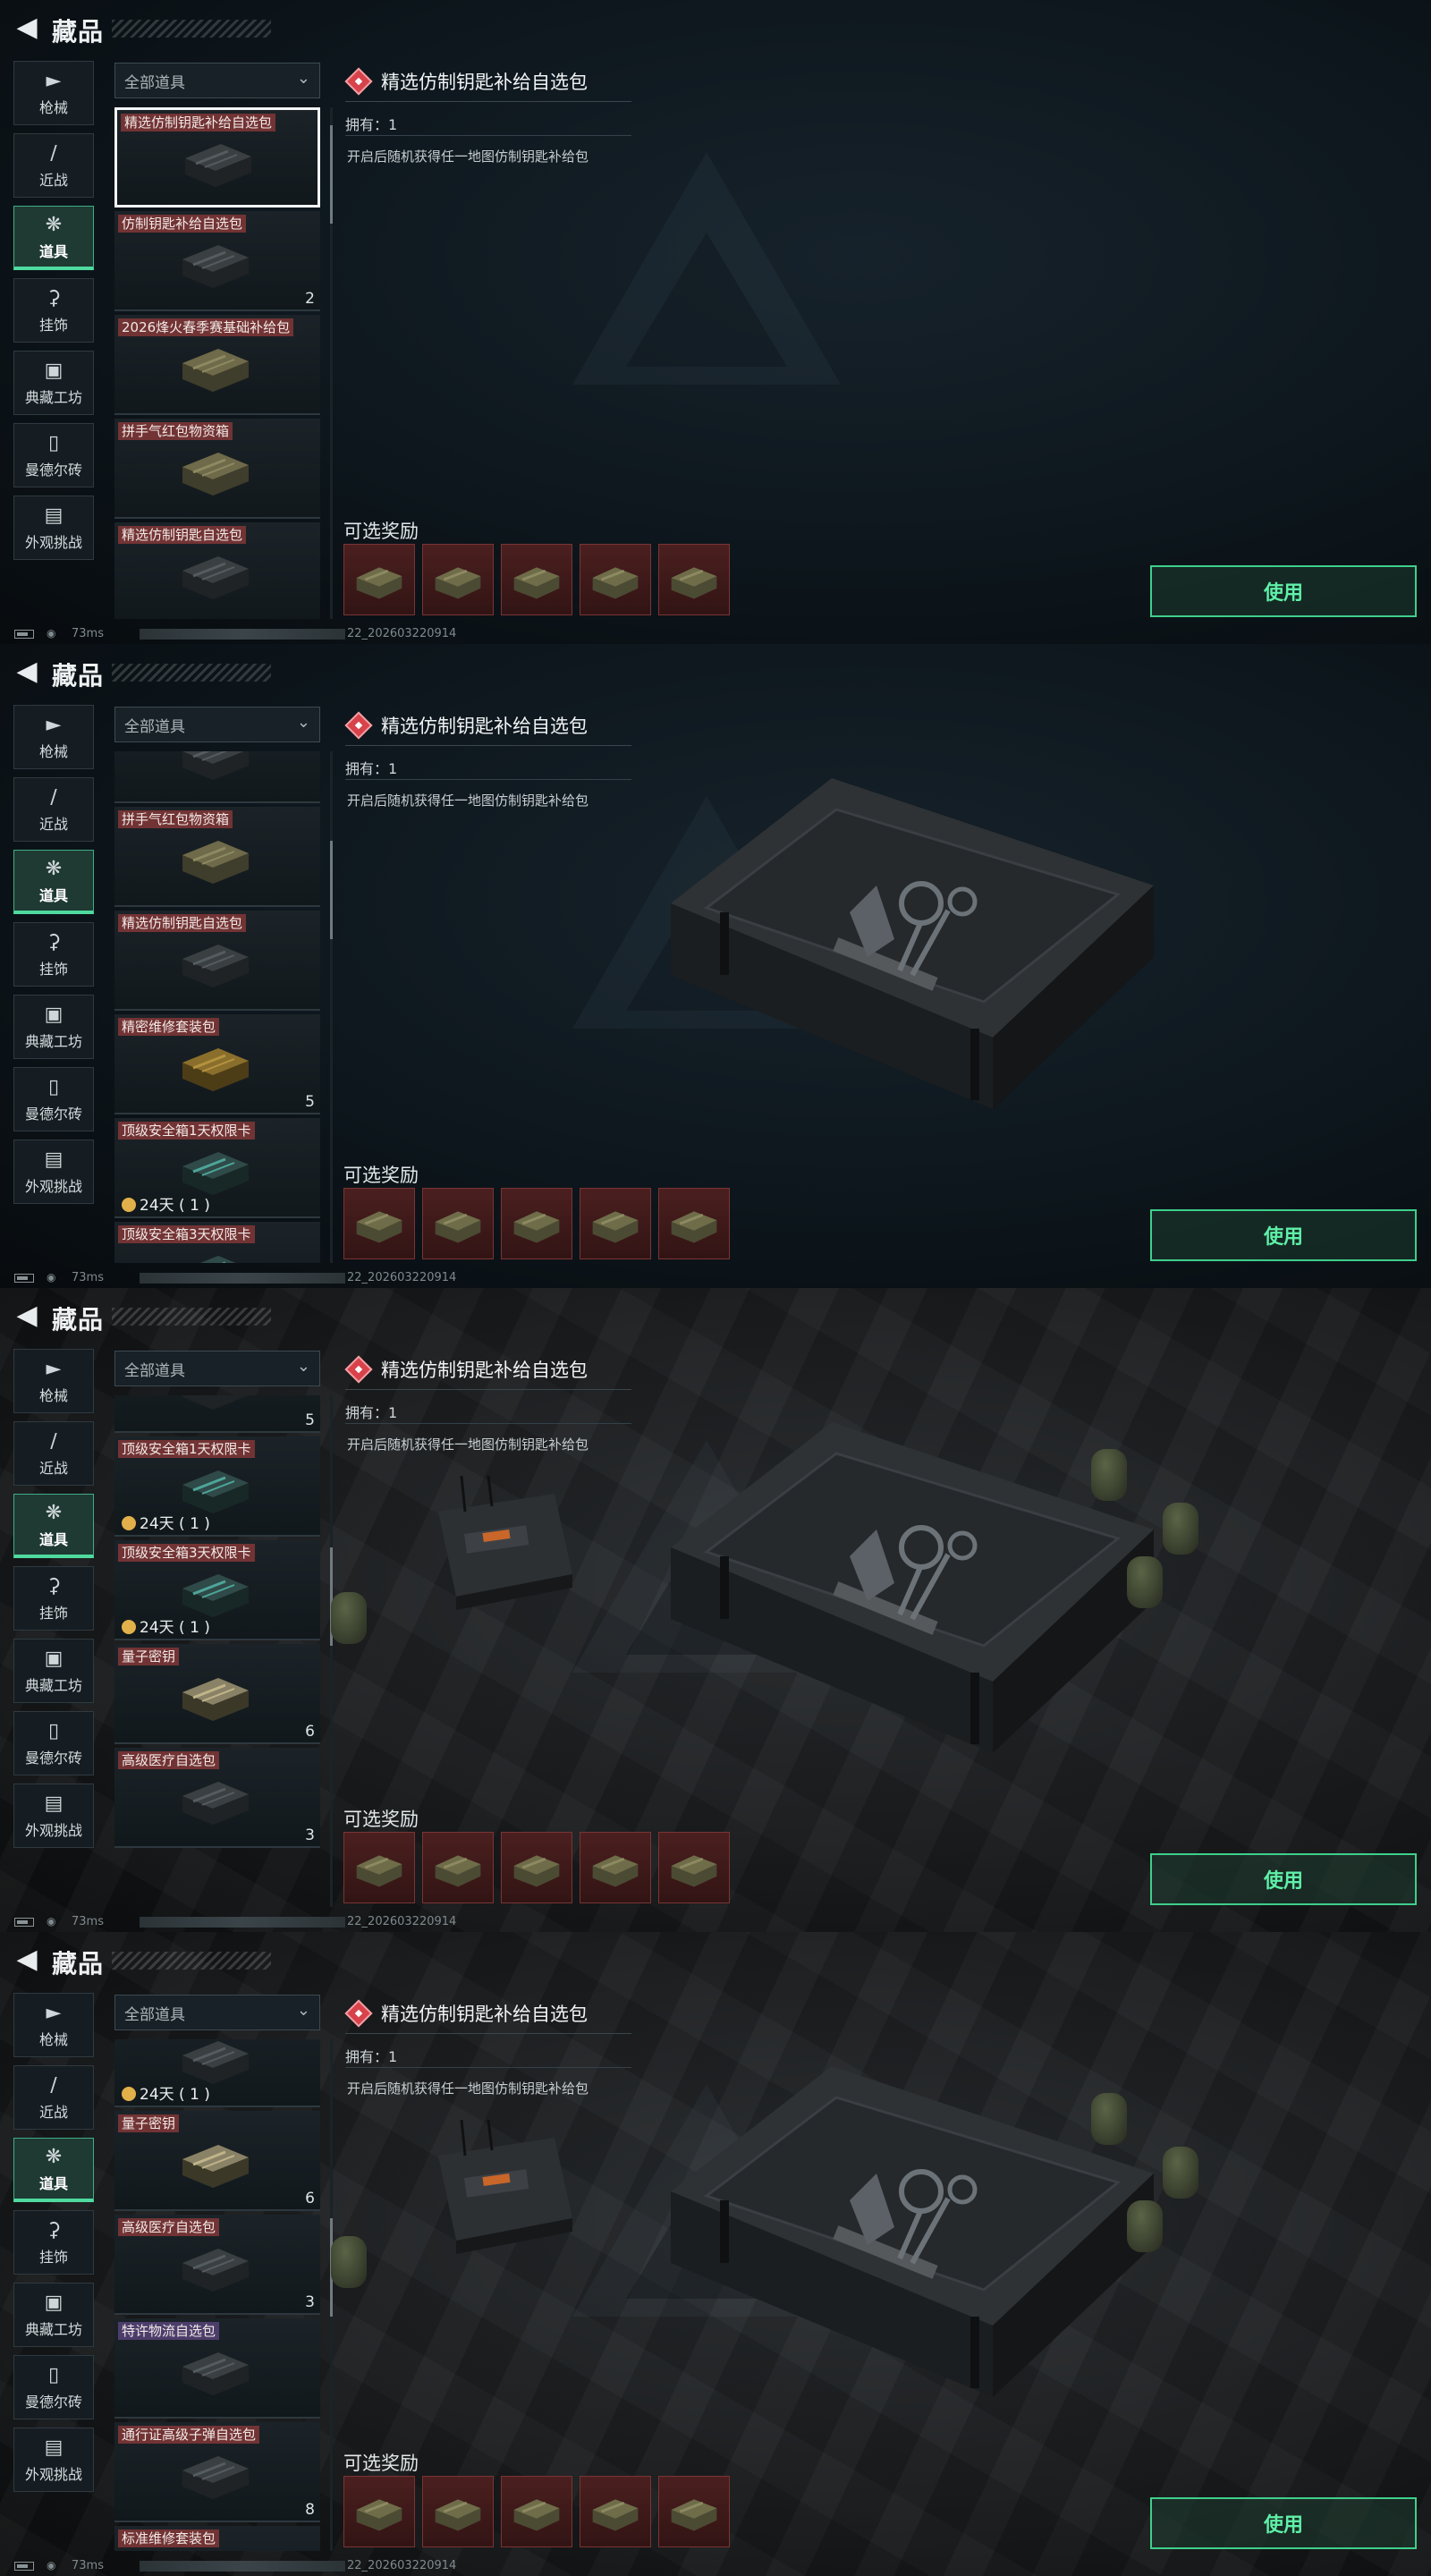  Describe the element at coordinates (217, 2368) in the screenshot. I see `item-card: 特许物流自选包` at that location.